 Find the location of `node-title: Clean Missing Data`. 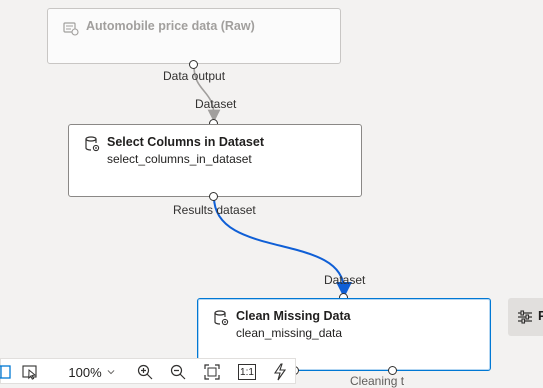

node-title: Clean Missing Data is located at coordinates (293, 316).